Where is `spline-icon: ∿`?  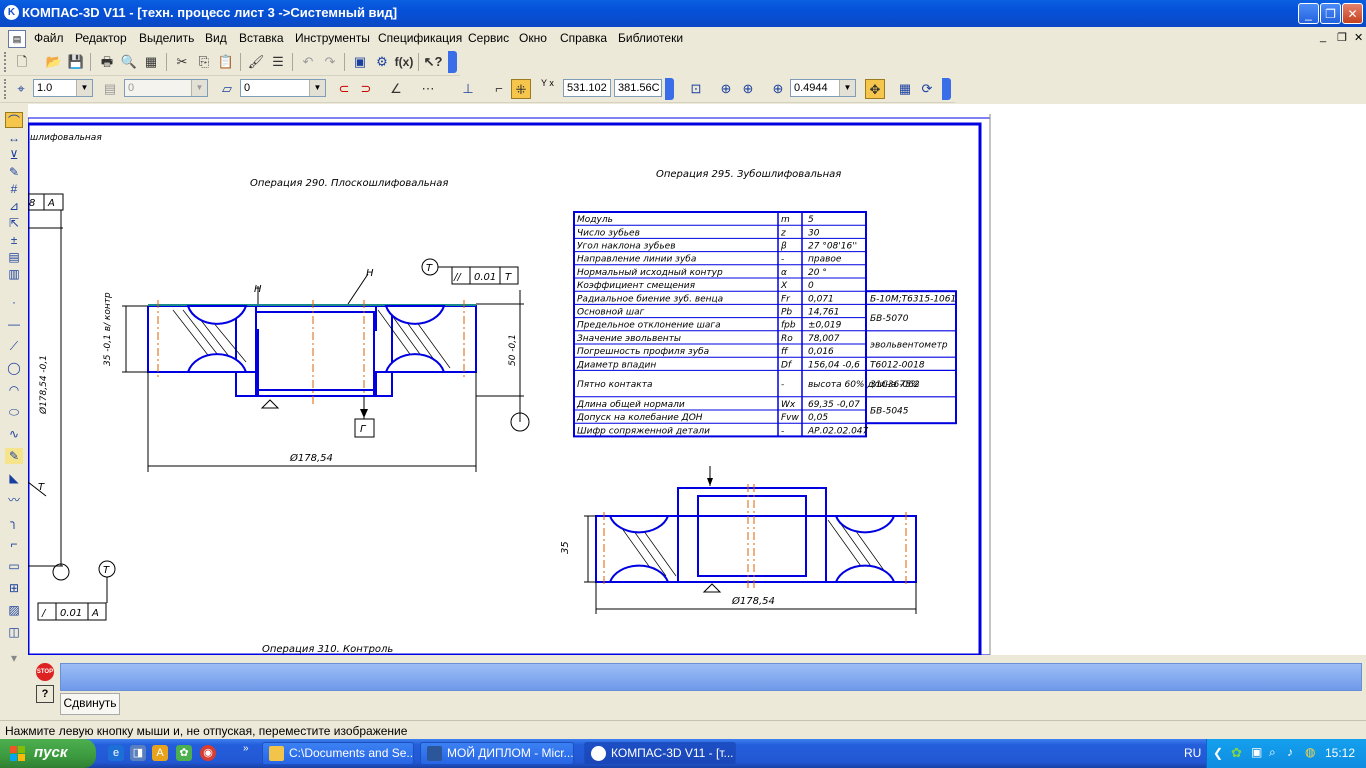
spline-icon: ∿ is located at coordinates (14, 434).